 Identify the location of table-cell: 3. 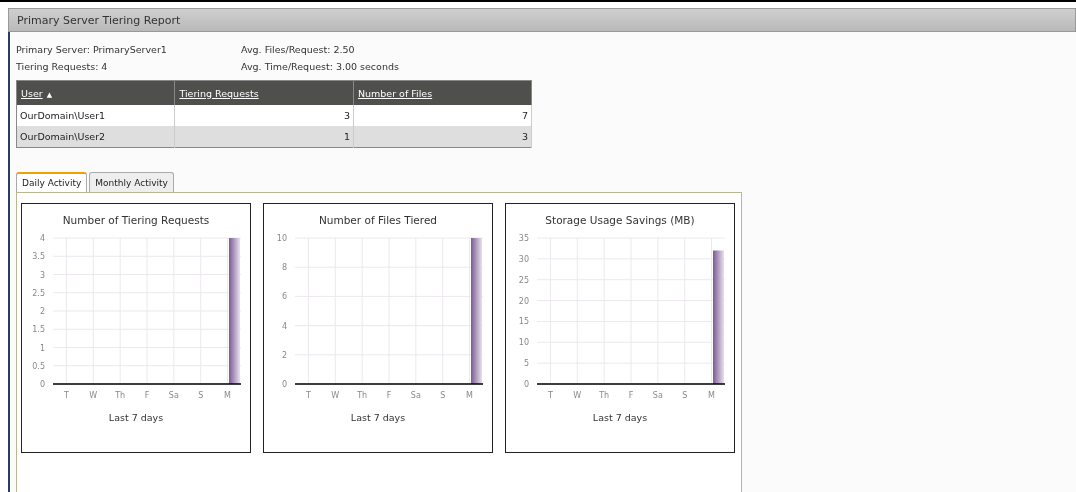
(442, 137).